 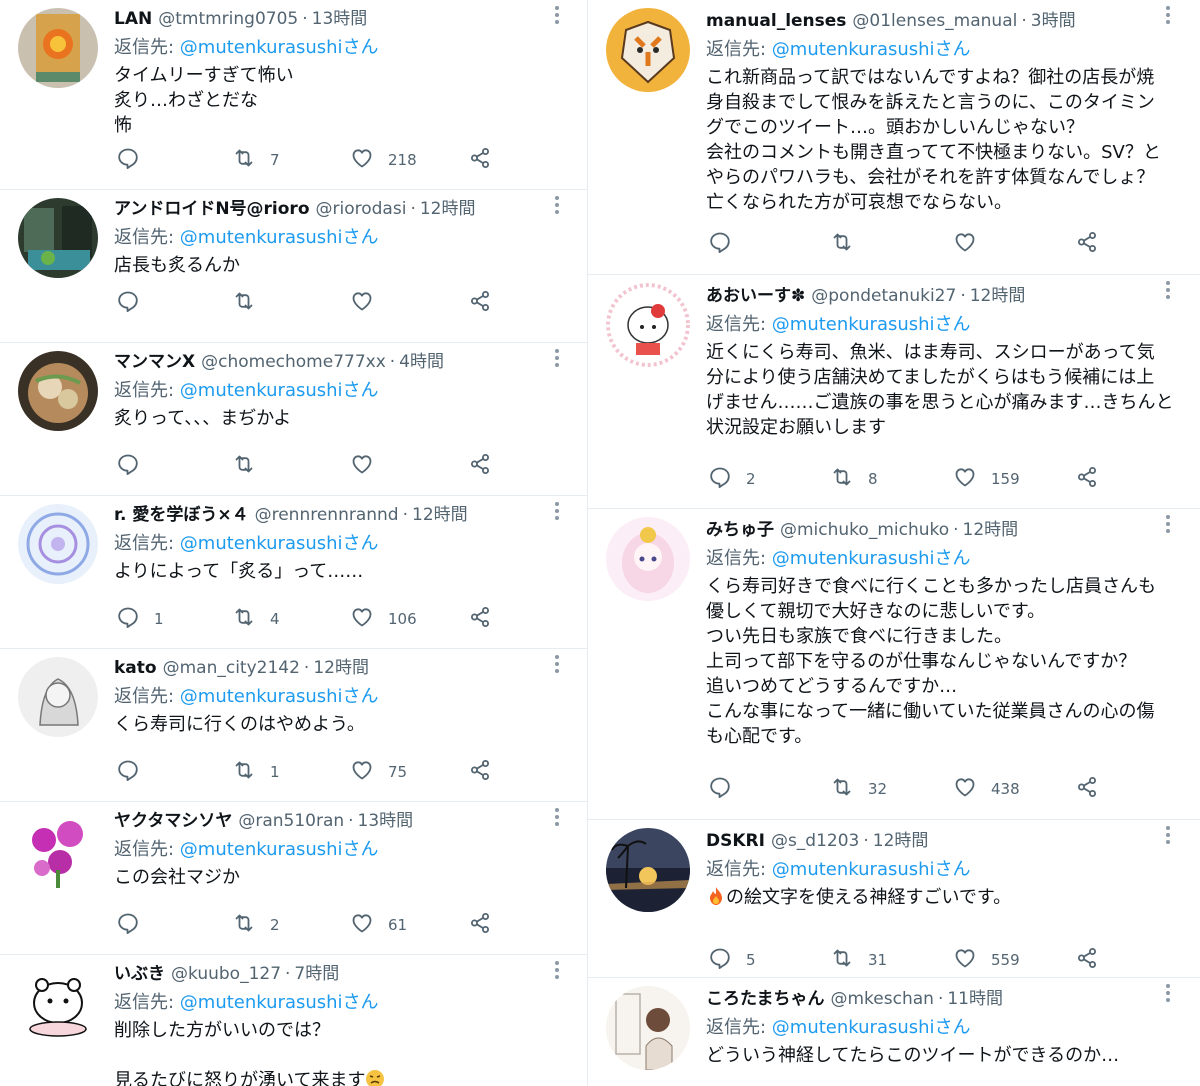 I want to click on like-button: 218, so click(x=383, y=160).